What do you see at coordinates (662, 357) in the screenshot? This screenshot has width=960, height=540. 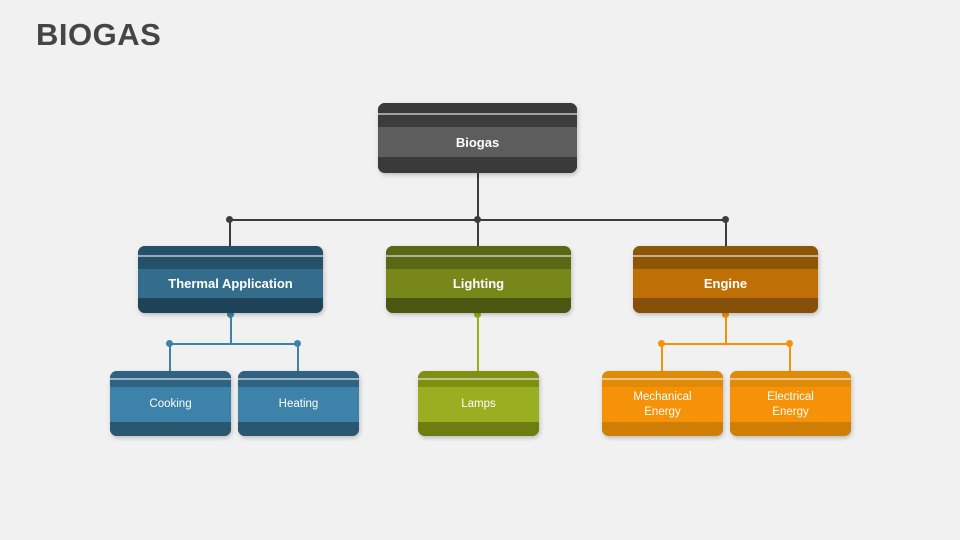 I see `connector-engine-to-mechanical` at bounding box center [662, 357].